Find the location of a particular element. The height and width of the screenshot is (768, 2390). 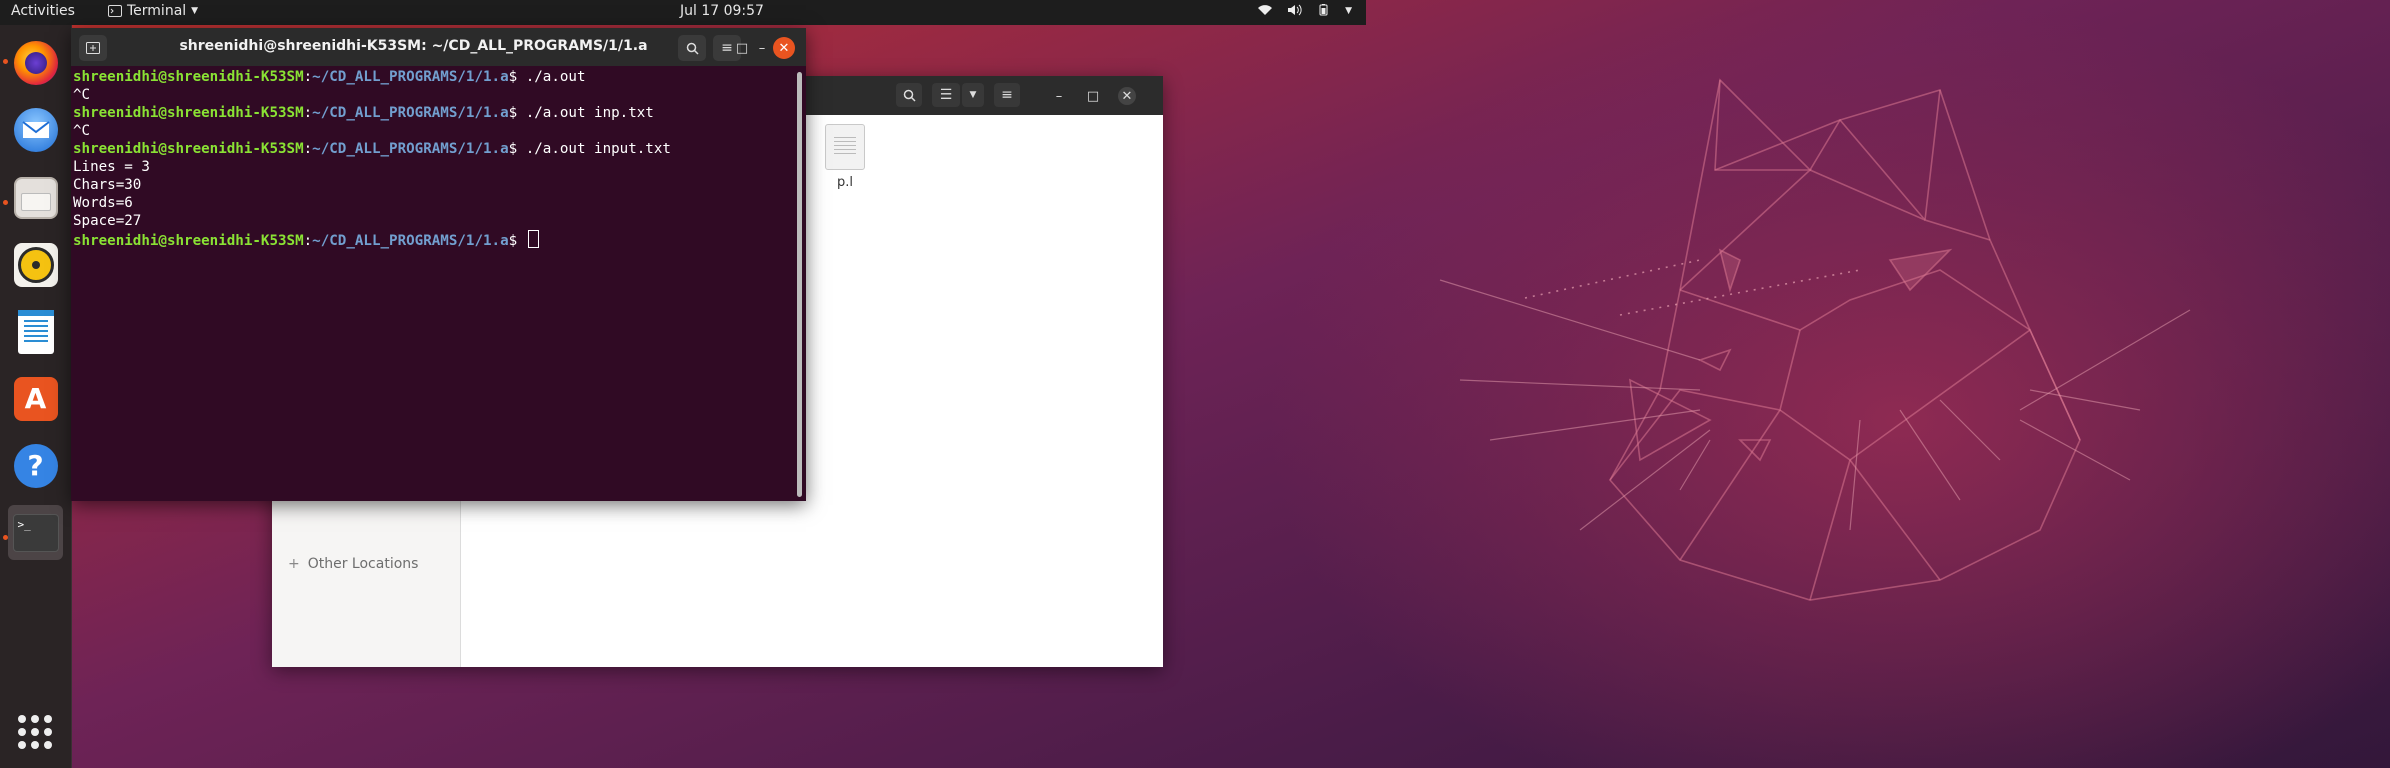

top-bar: Activities Terminal ▼ Jul 17 09:57 ▼ is located at coordinates (683, 12).